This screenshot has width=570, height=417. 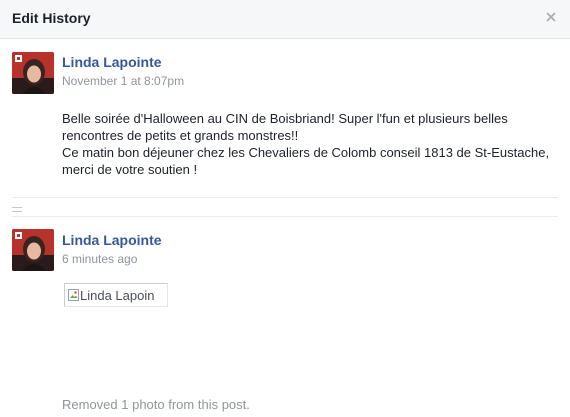 I want to click on dialog-header: Edit History, so click(x=285, y=19).